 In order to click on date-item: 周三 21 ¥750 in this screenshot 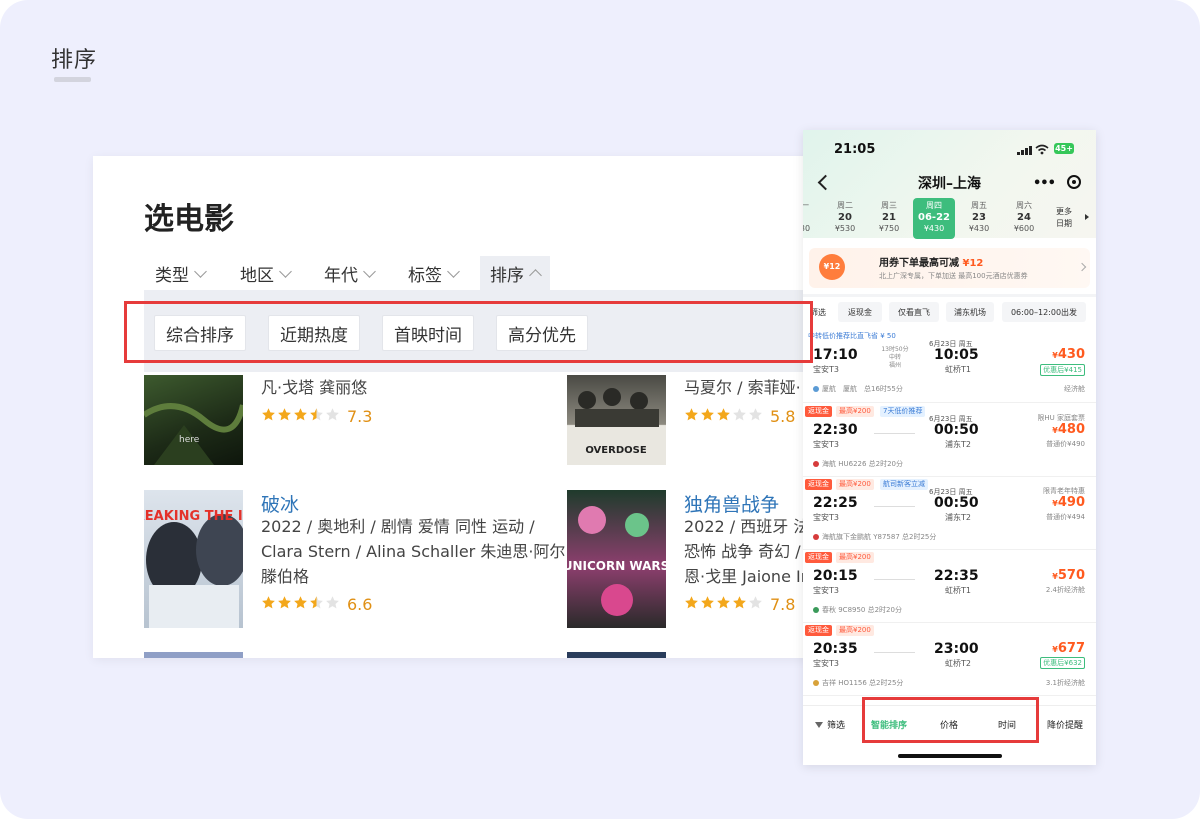, I will do `click(889, 216)`.